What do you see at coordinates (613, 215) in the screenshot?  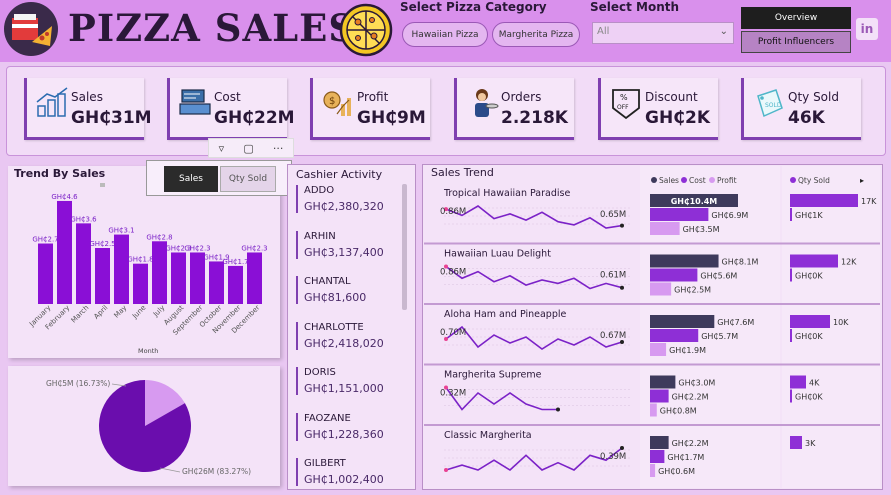 I see `spark-end-label: 0.65M` at bounding box center [613, 215].